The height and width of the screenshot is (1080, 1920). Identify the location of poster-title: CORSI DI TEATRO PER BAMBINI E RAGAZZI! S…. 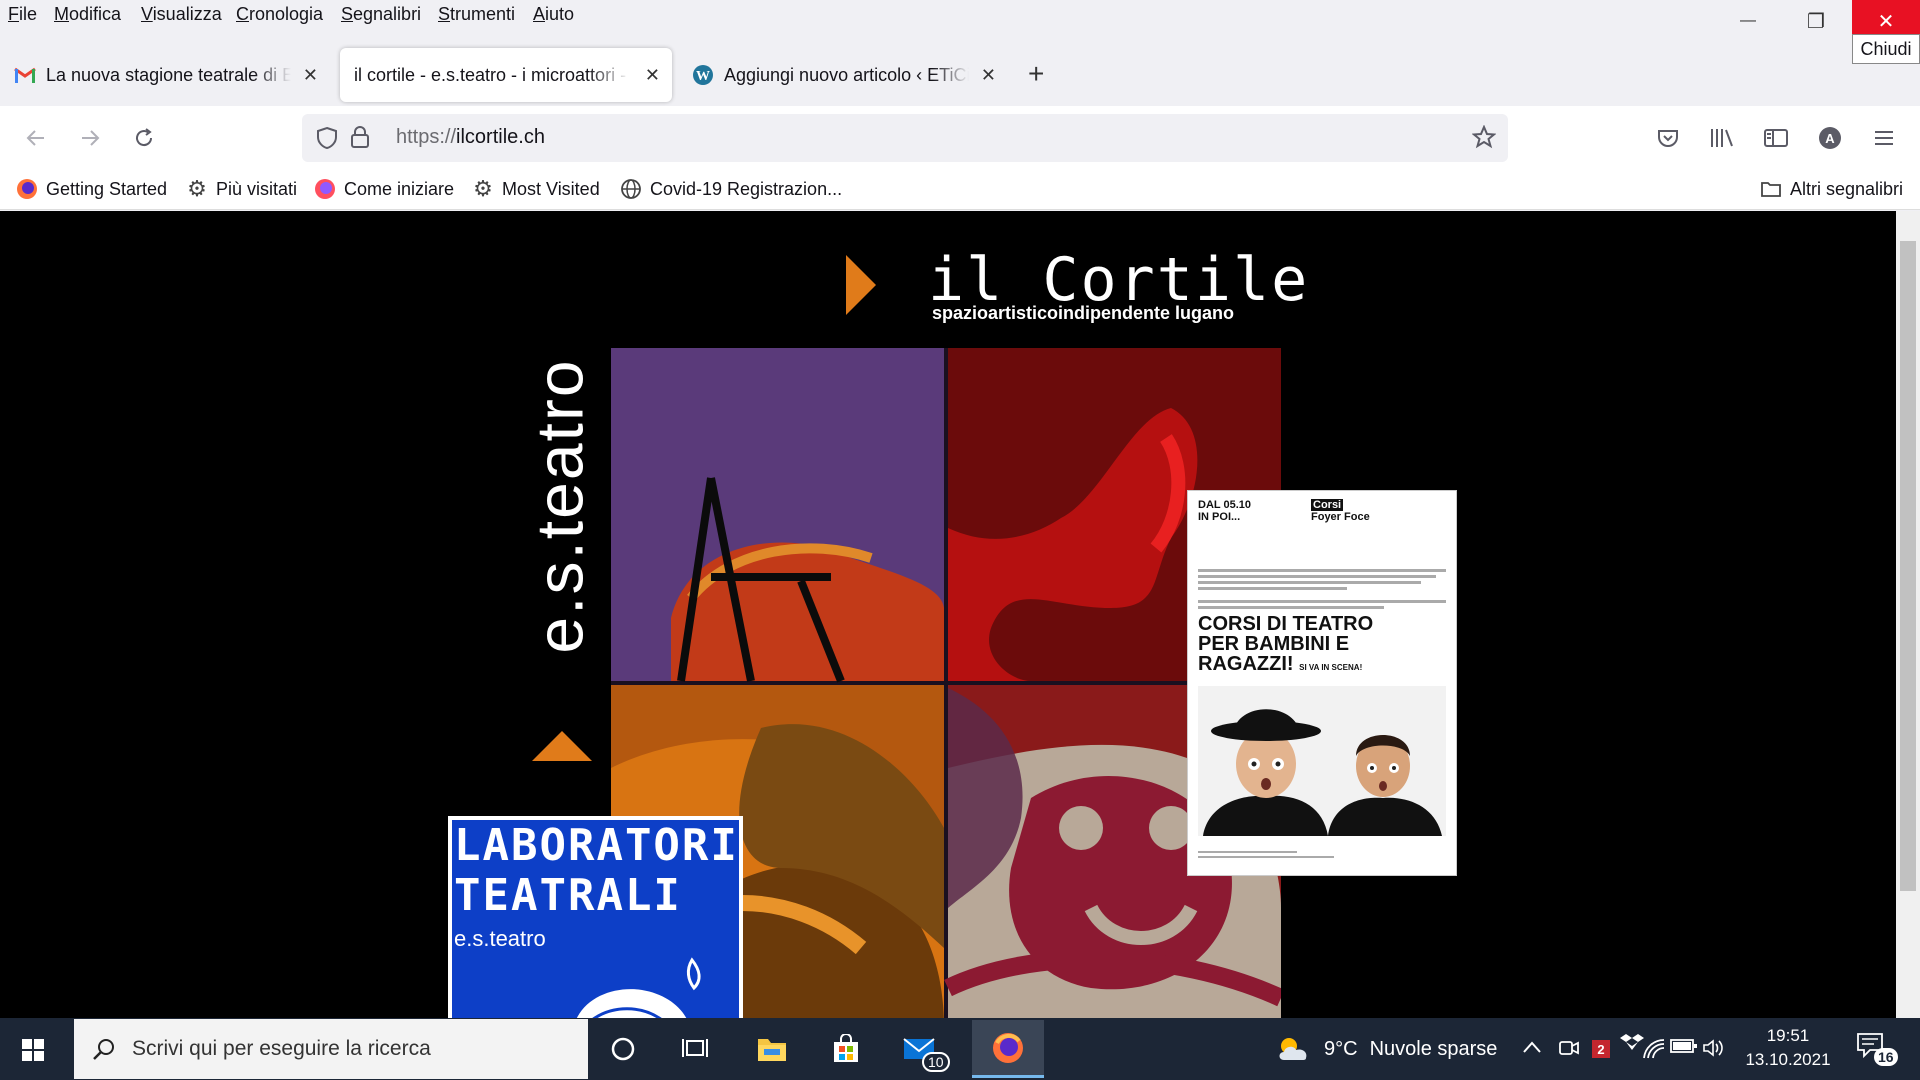
(1286, 644).